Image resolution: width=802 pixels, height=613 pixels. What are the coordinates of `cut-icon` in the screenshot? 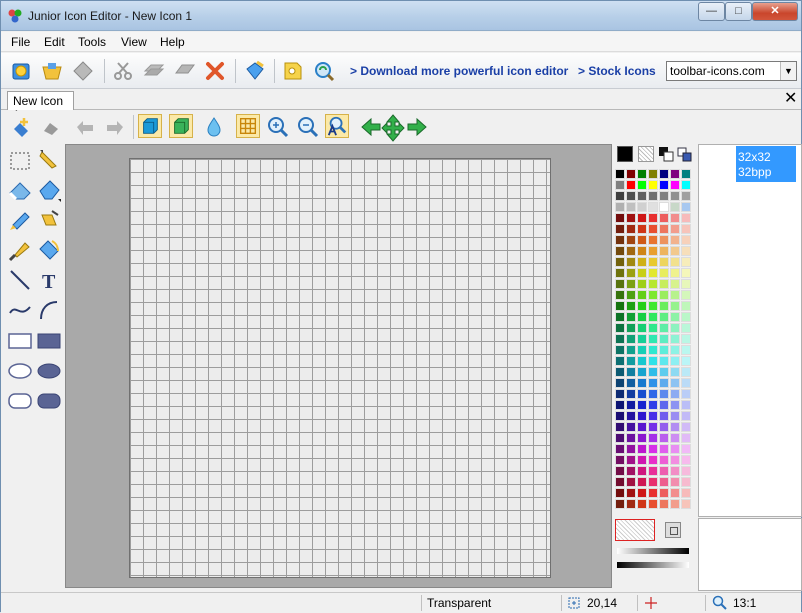 It's located at (123, 71).